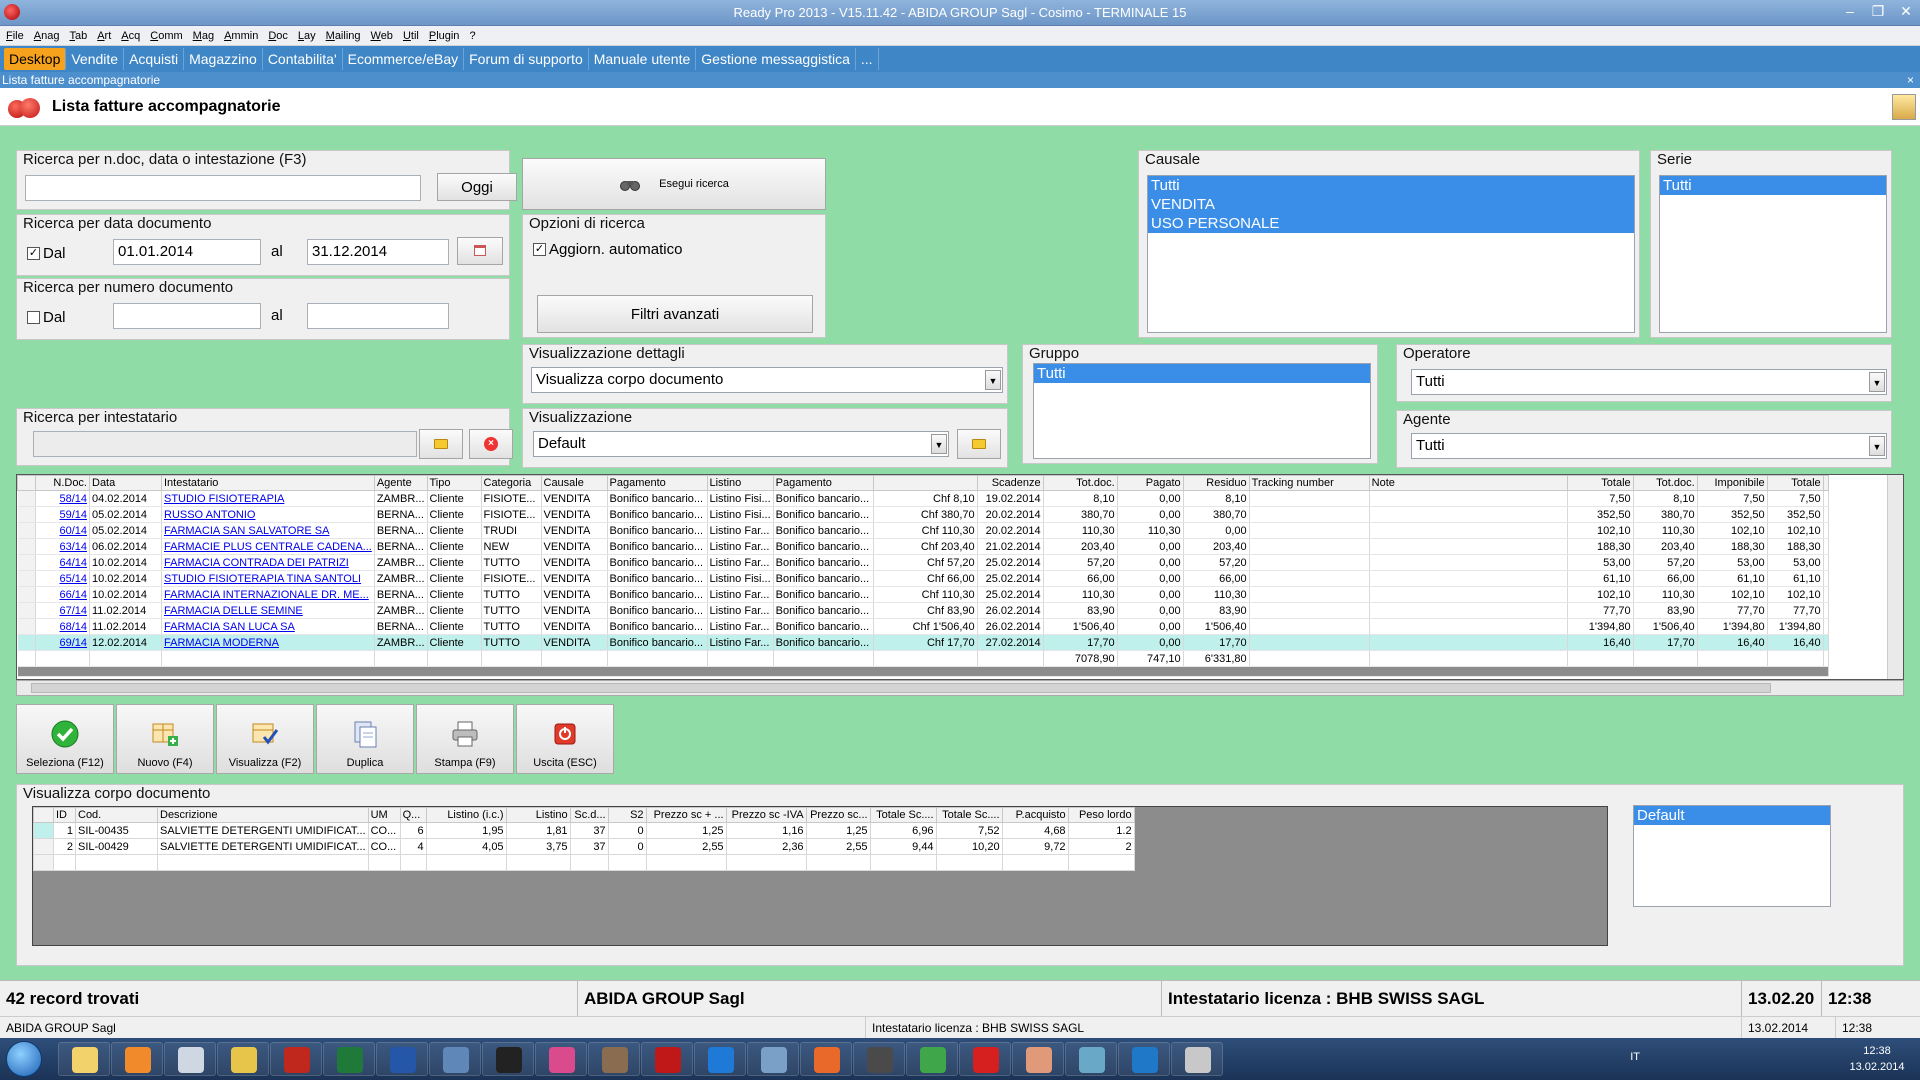 The width and height of the screenshot is (1920, 1080). I want to click on tab-ecommerceebay: Ecommerce/eBay, so click(404, 59).